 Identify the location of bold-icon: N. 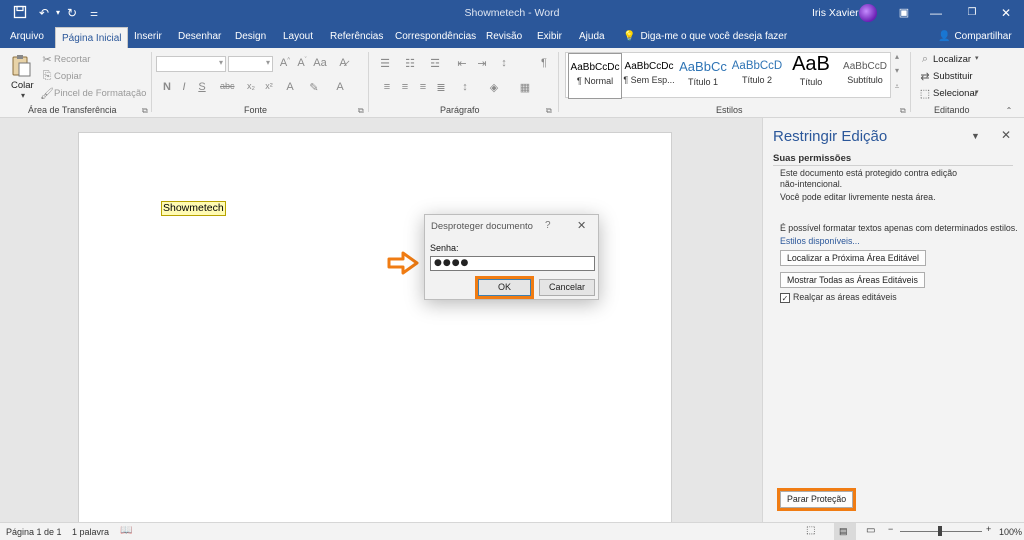
(167, 87).